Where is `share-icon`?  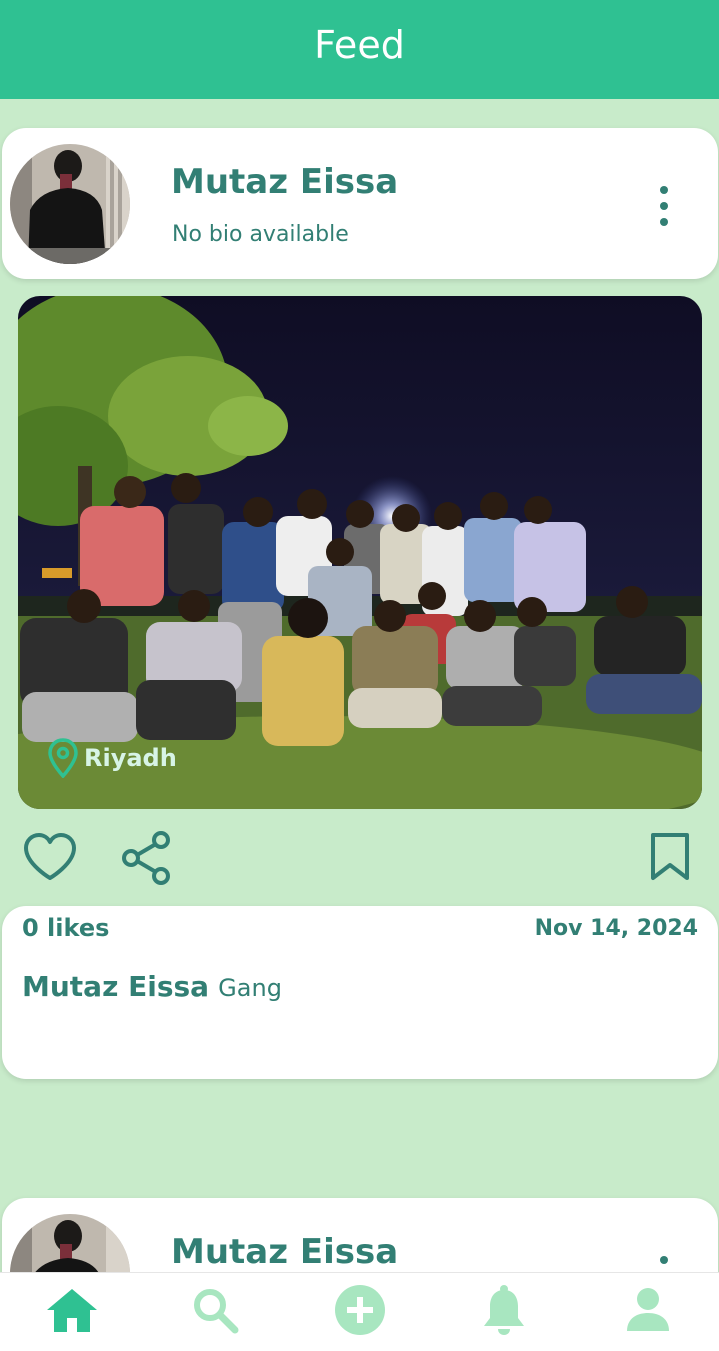
share-icon is located at coordinates (146, 858).